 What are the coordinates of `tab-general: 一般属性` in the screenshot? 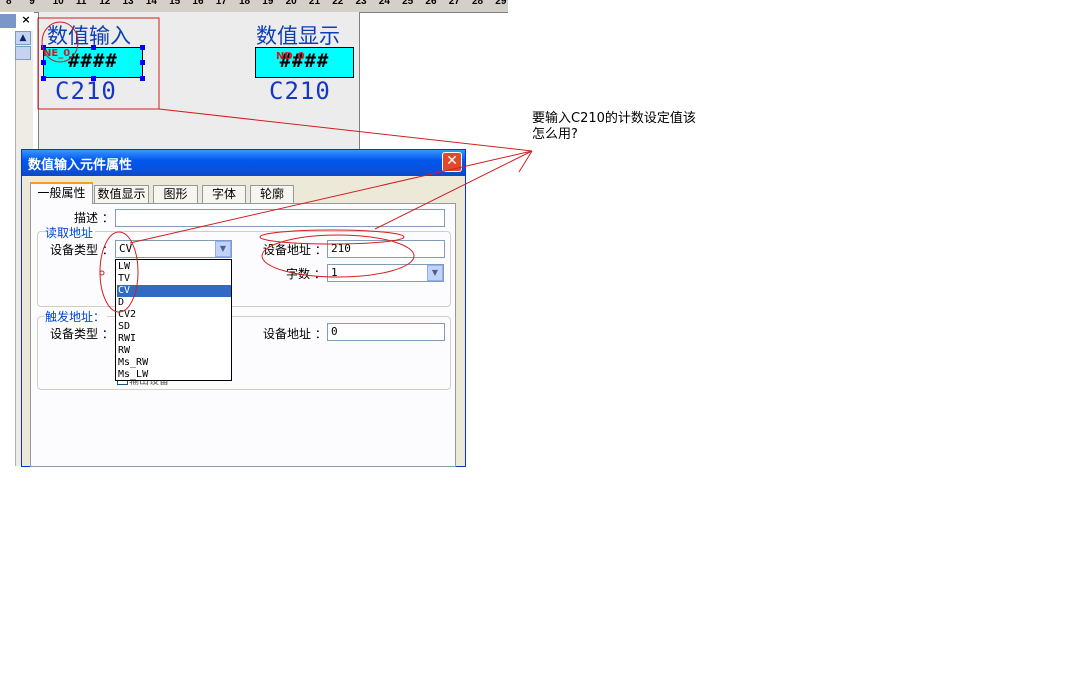 It's located at (61, 193).